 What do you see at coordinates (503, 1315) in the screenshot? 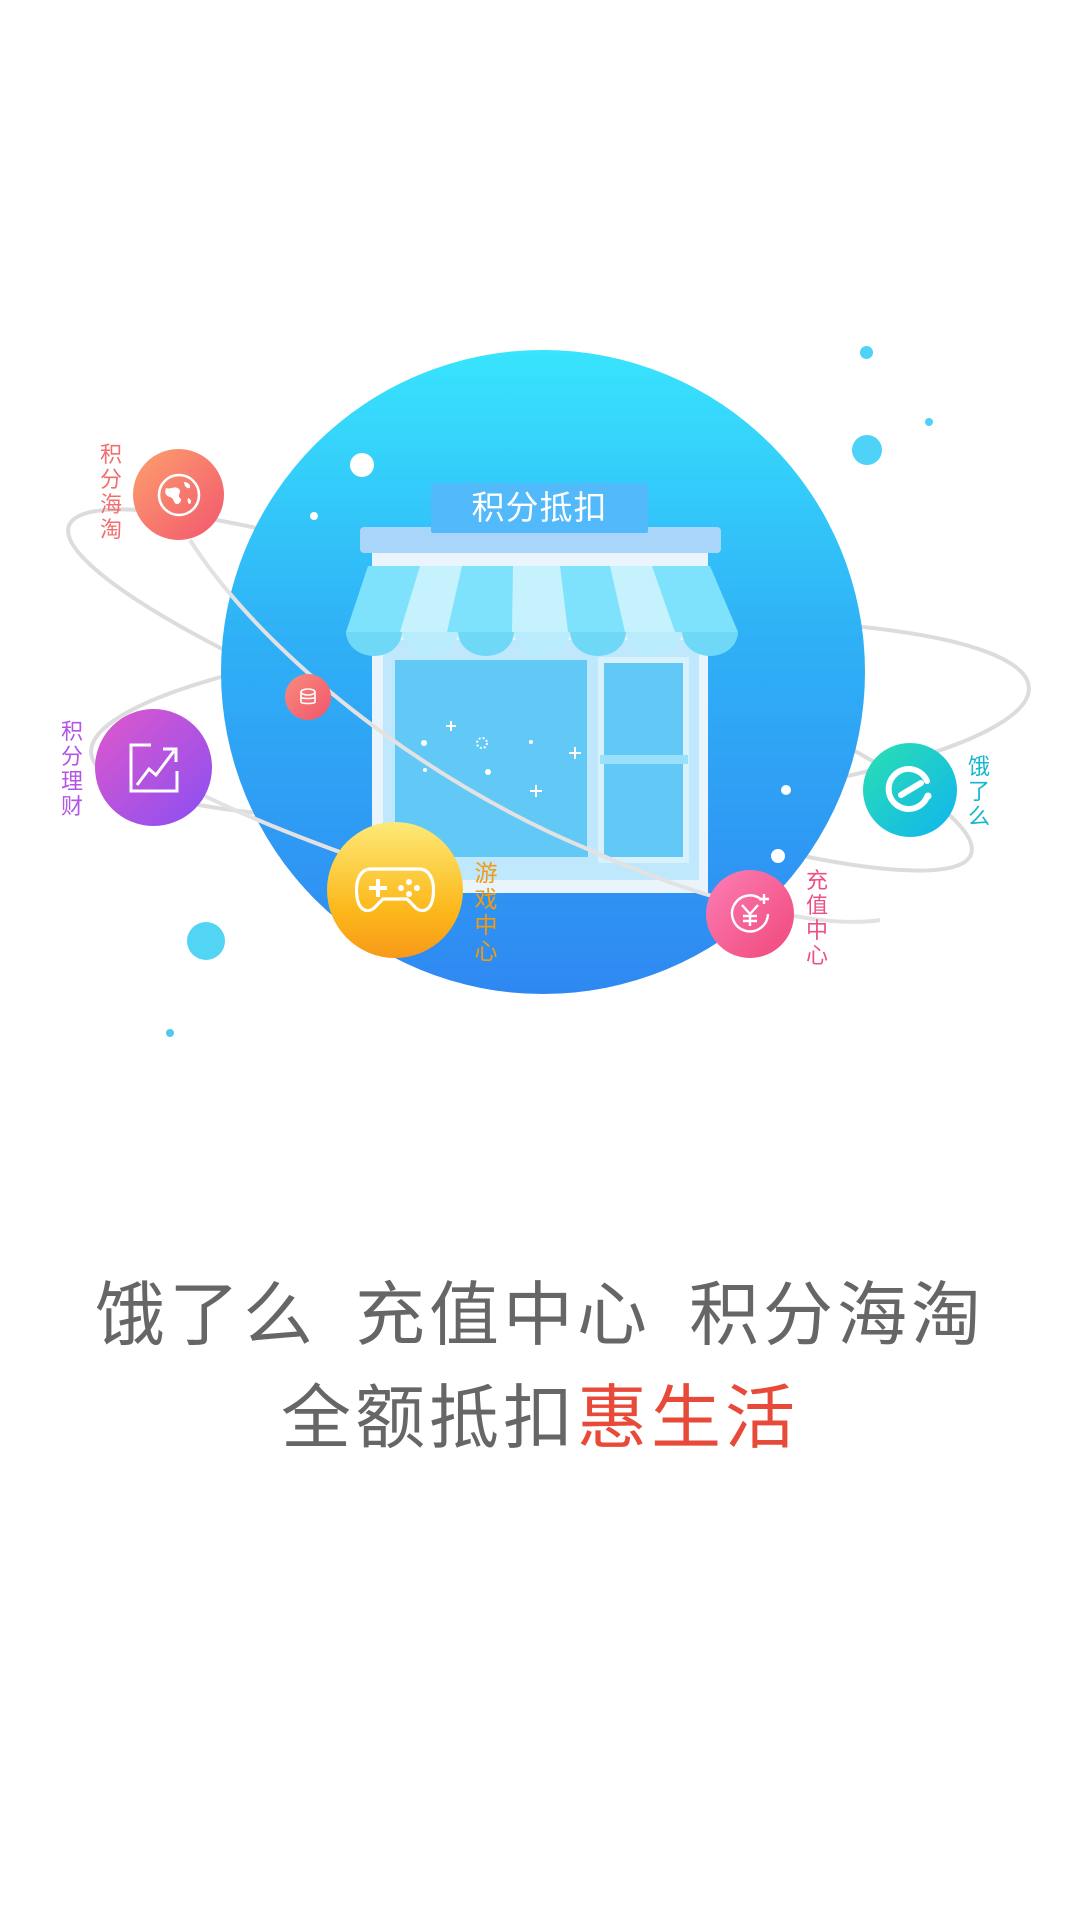
I see `tagline-item: 充值中心` at bounding box center [503, 1315].